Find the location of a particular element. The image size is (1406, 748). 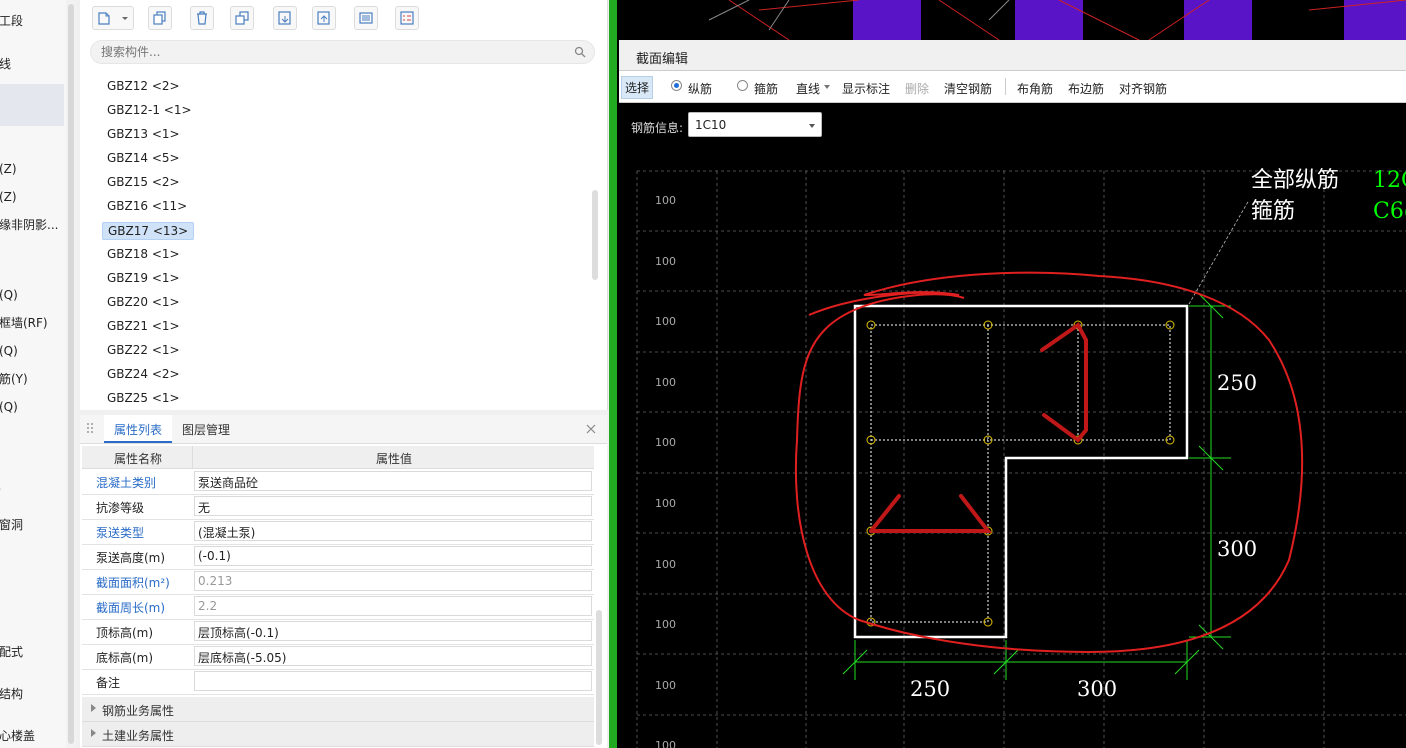

import-button is located at coordinates (285, 18).